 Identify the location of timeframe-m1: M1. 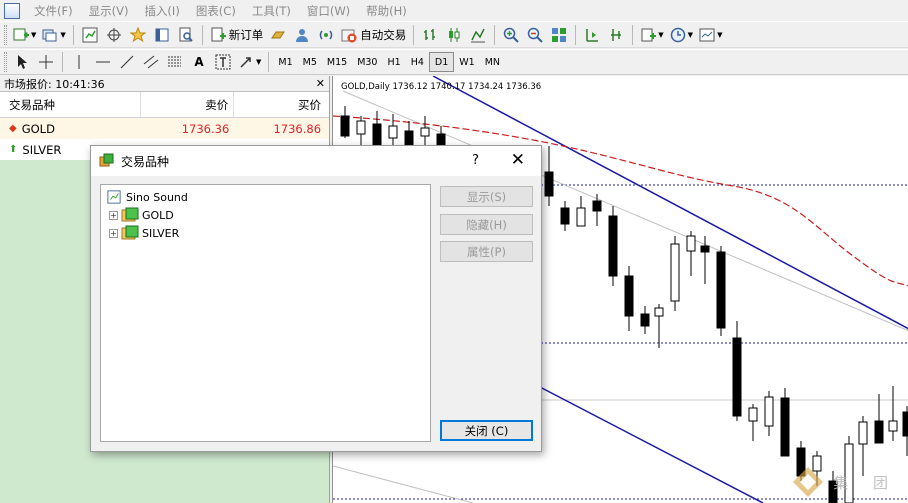
(285, 62).